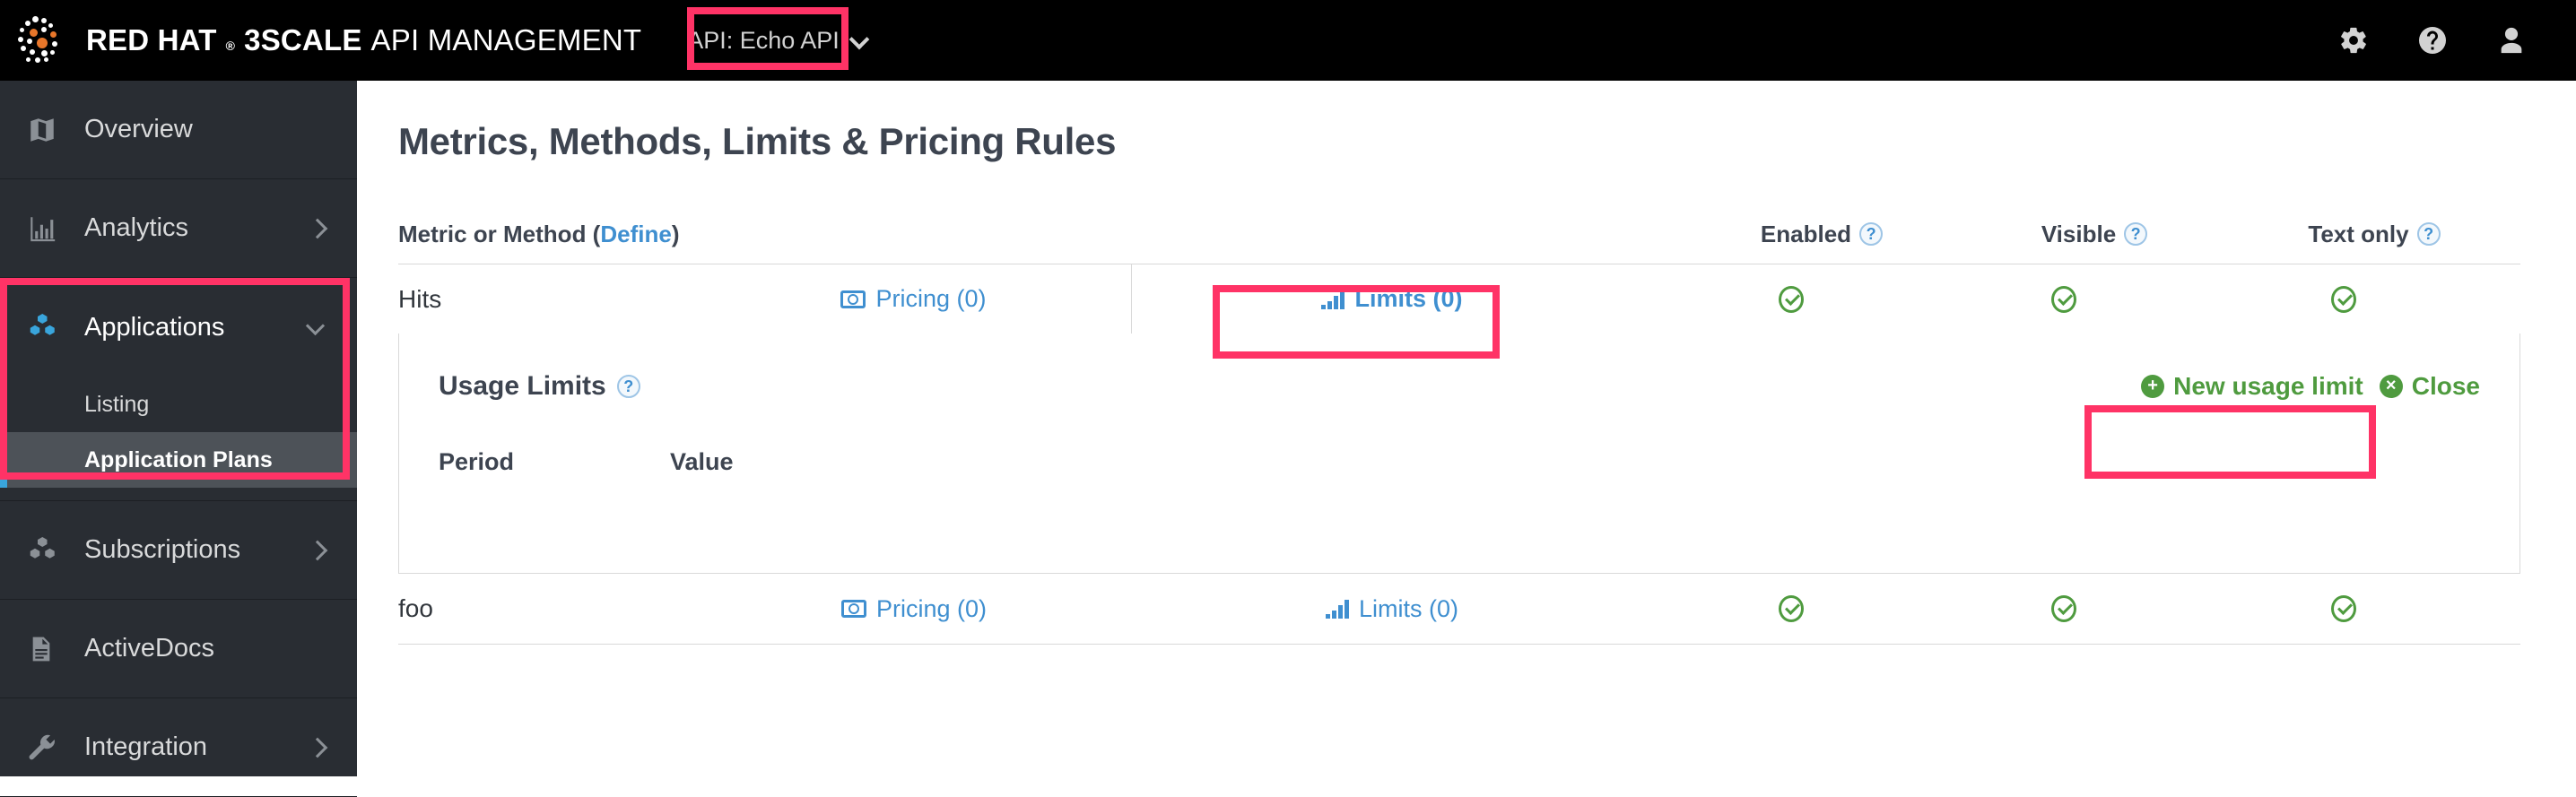  What do you see at coordinates (146, 747) in the screenshot?
I see `sidebar-item-label: Integration` at bounding box center [146, 747].